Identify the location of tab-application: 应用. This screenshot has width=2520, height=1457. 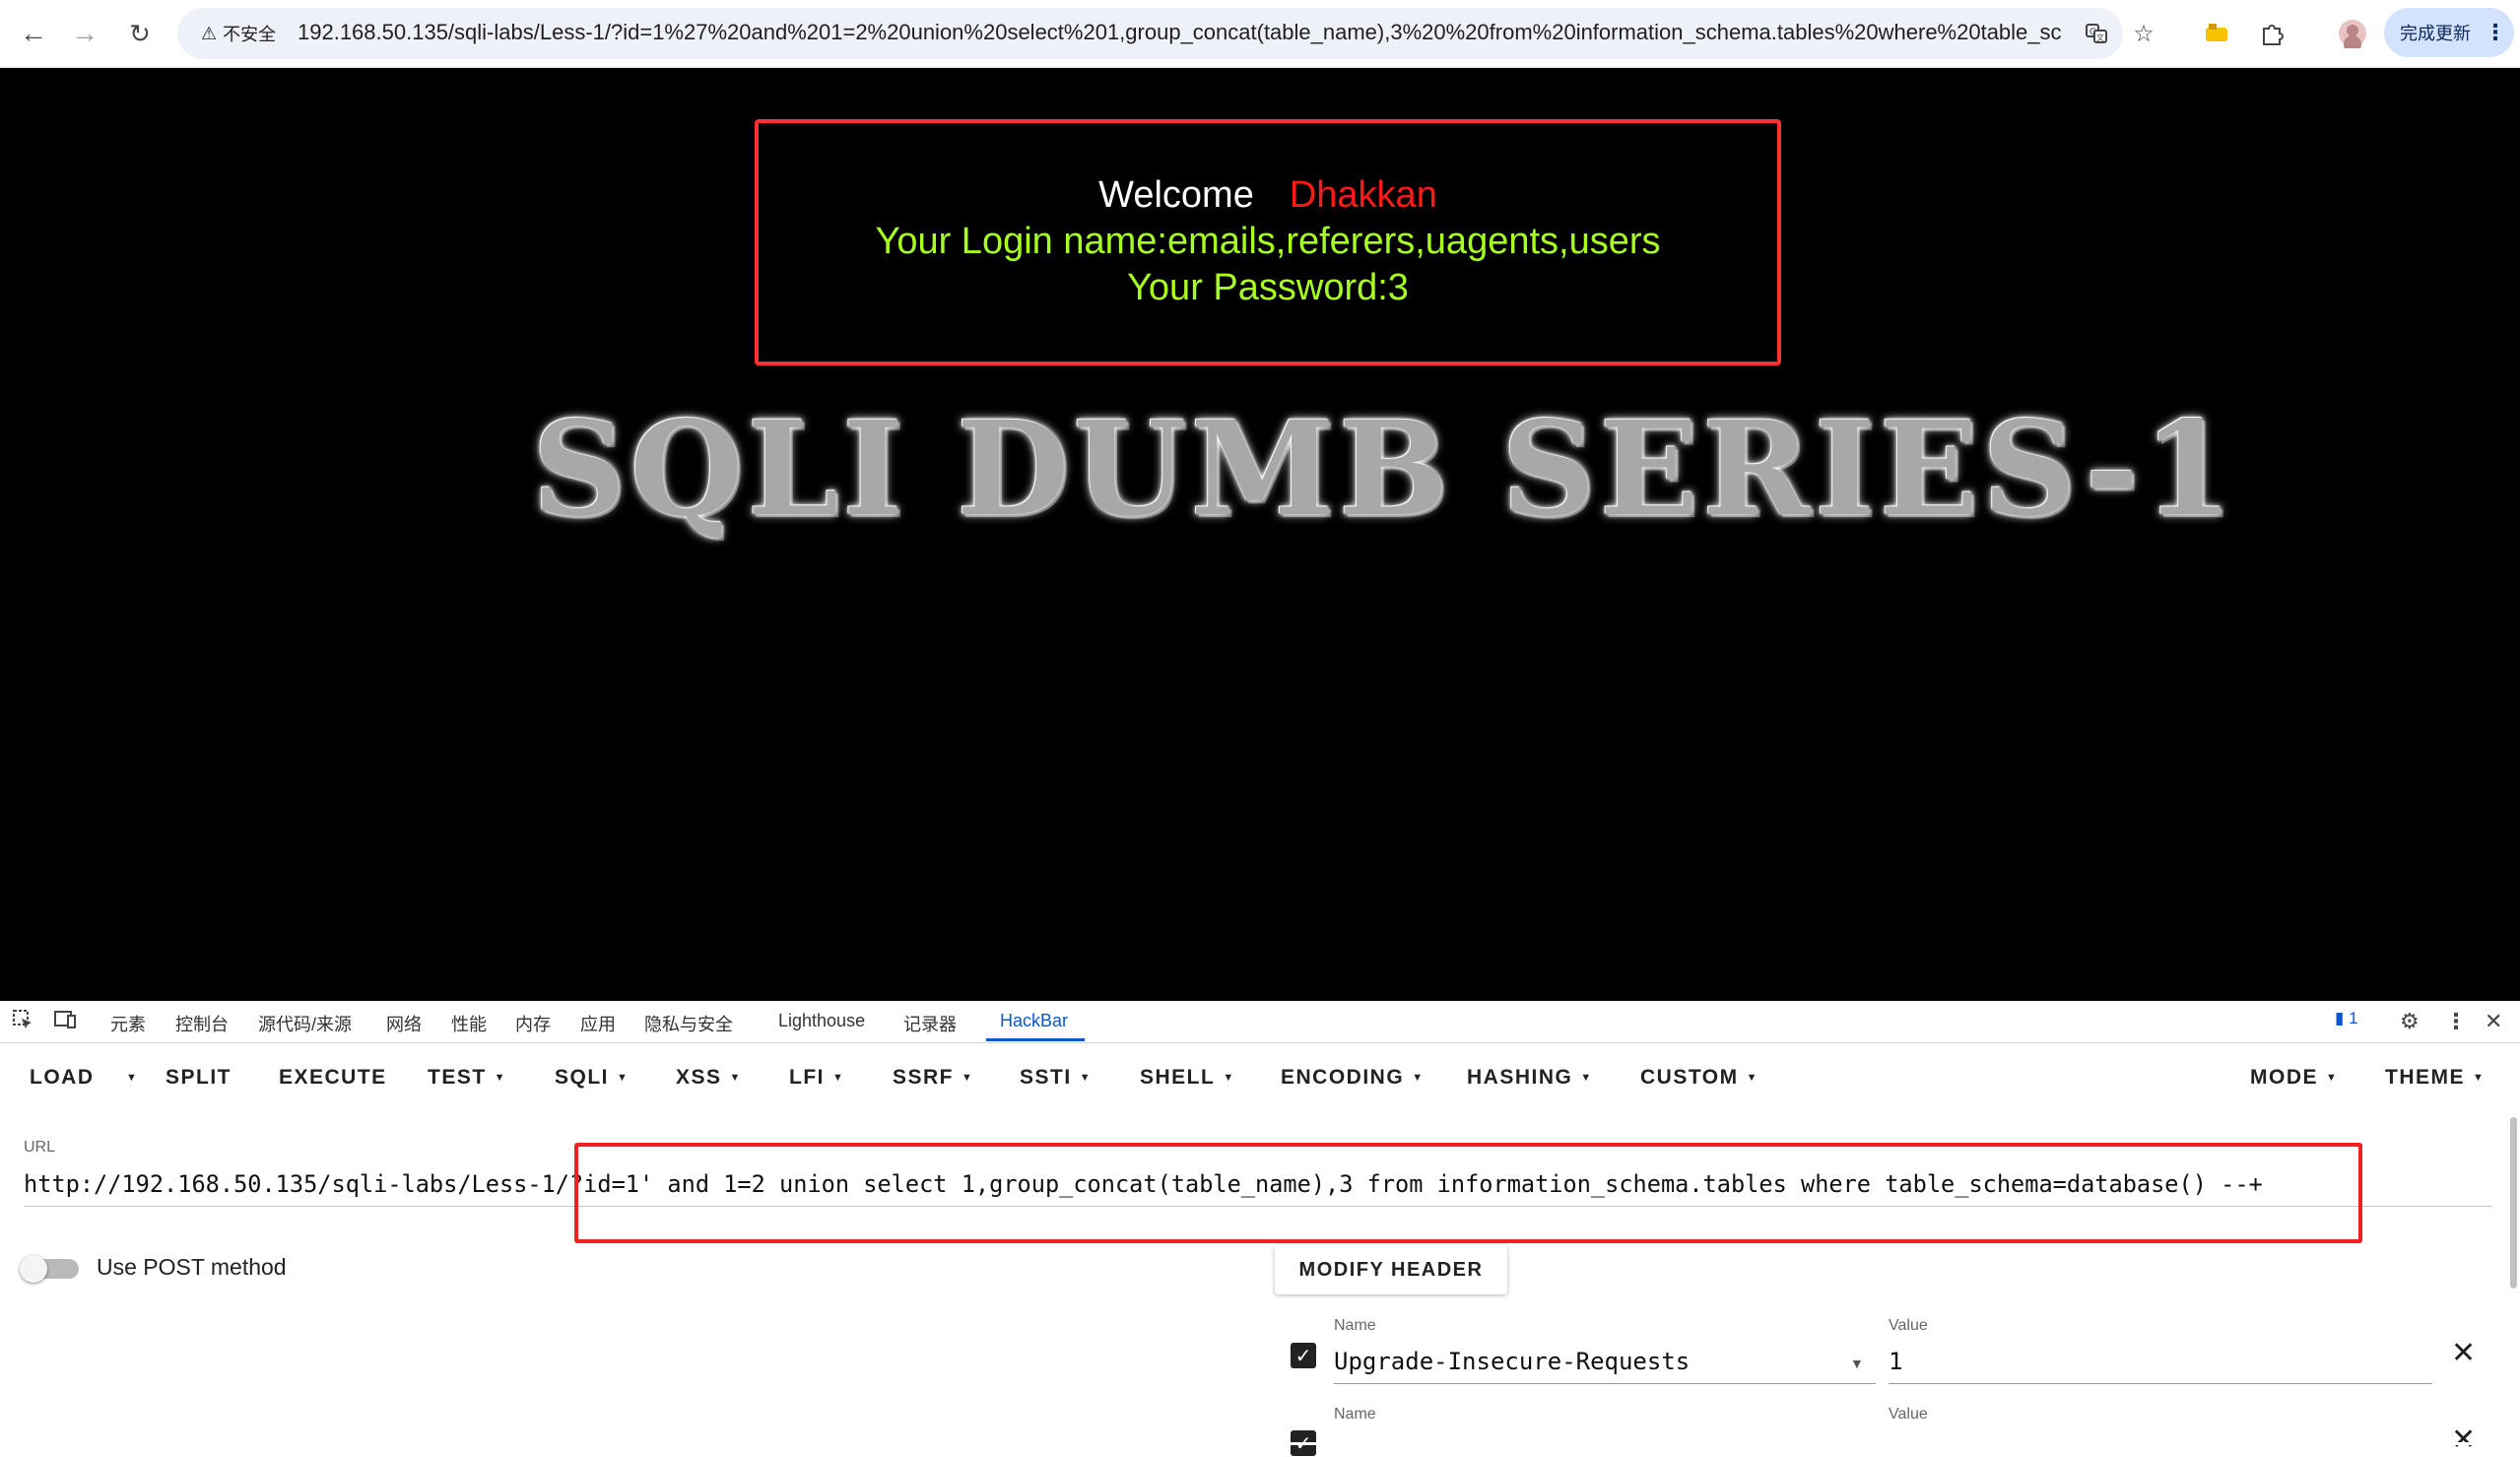
(598, 1023).